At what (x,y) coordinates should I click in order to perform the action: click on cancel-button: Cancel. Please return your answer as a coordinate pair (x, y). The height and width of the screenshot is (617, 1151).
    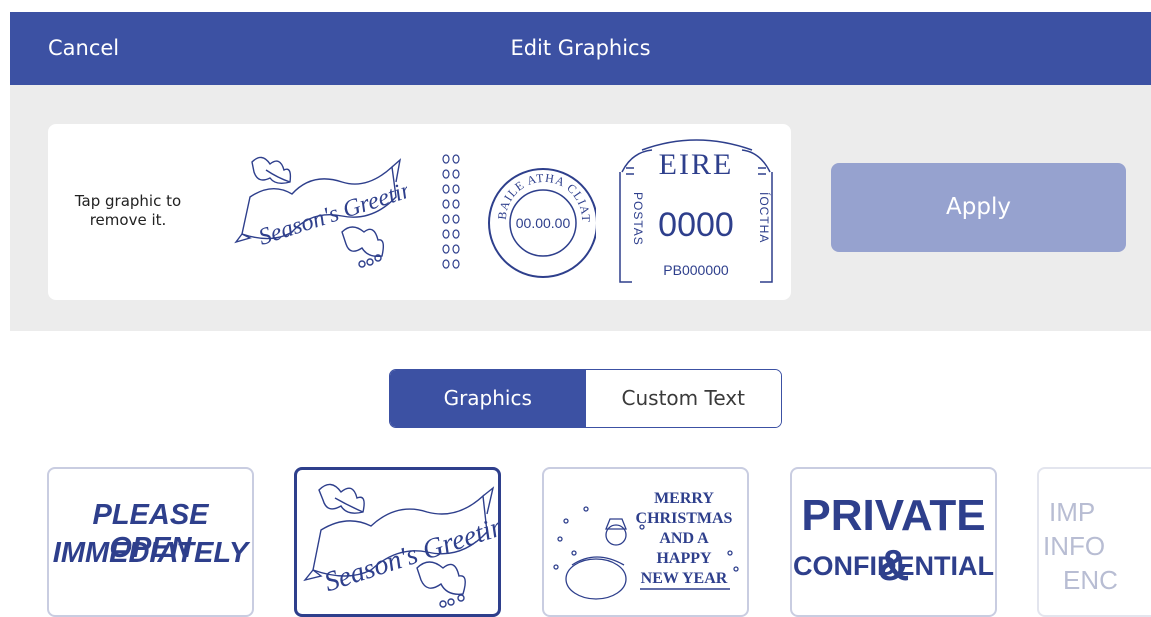
    Looking at the image, I should click on (83, 48).